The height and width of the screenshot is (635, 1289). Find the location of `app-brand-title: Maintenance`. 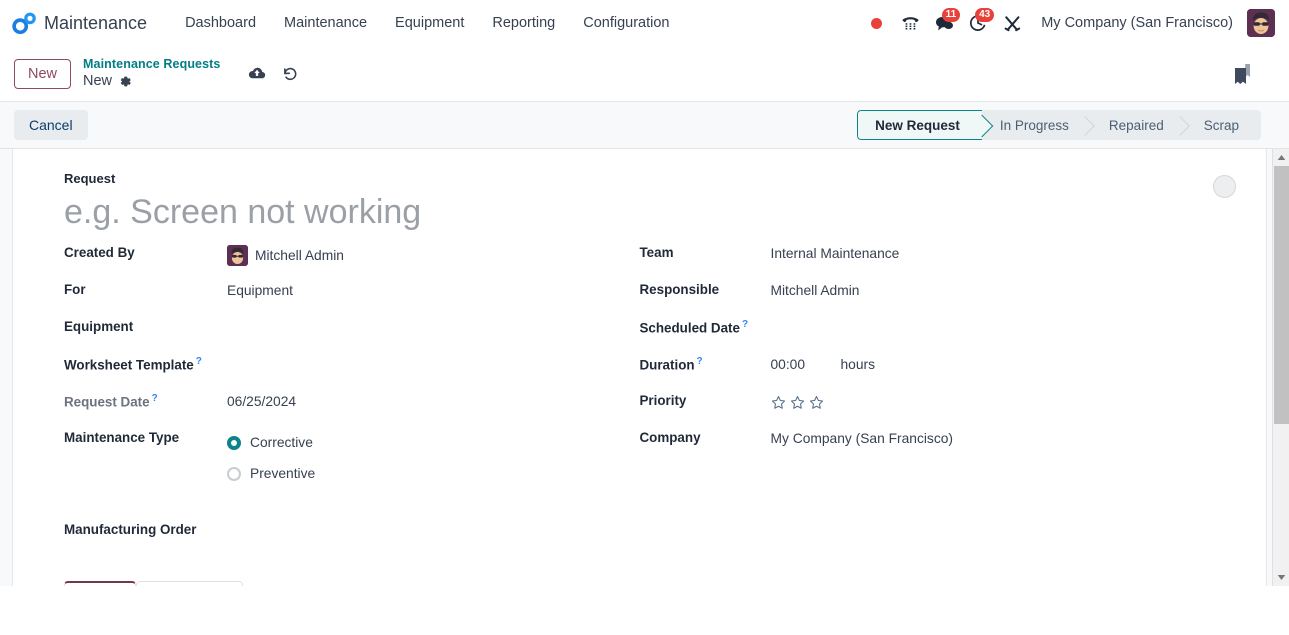

app-brand-title: Maintenance is located at coordinates (95, 23).